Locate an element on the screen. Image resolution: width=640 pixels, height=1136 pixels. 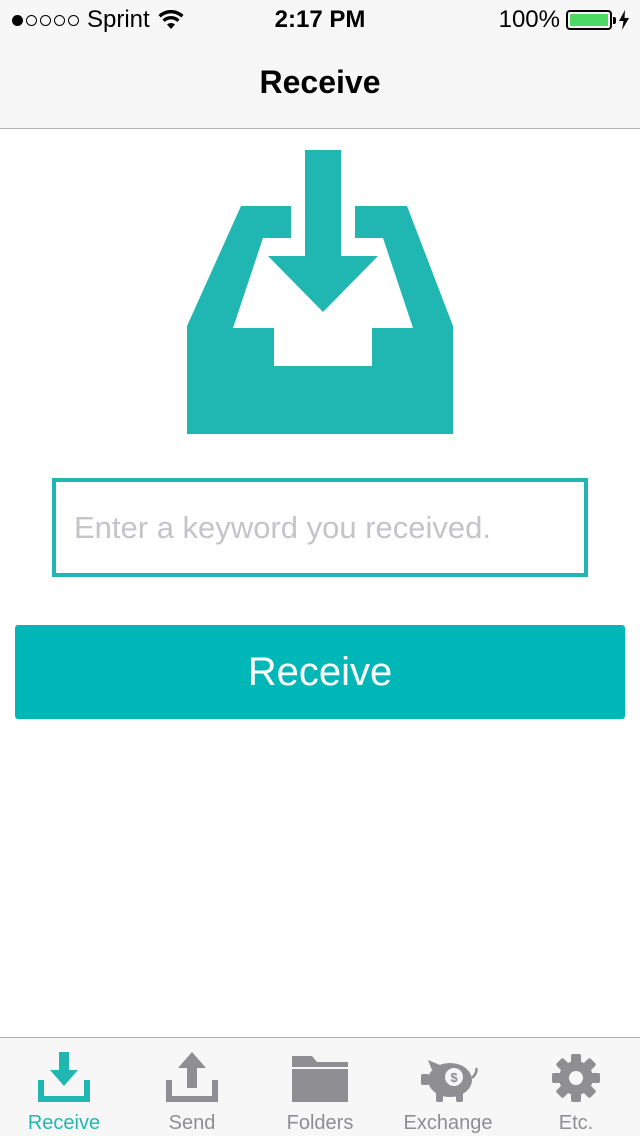
status-bar: Sprint 2:17 PM 100% is located at coordinates (320, 20).